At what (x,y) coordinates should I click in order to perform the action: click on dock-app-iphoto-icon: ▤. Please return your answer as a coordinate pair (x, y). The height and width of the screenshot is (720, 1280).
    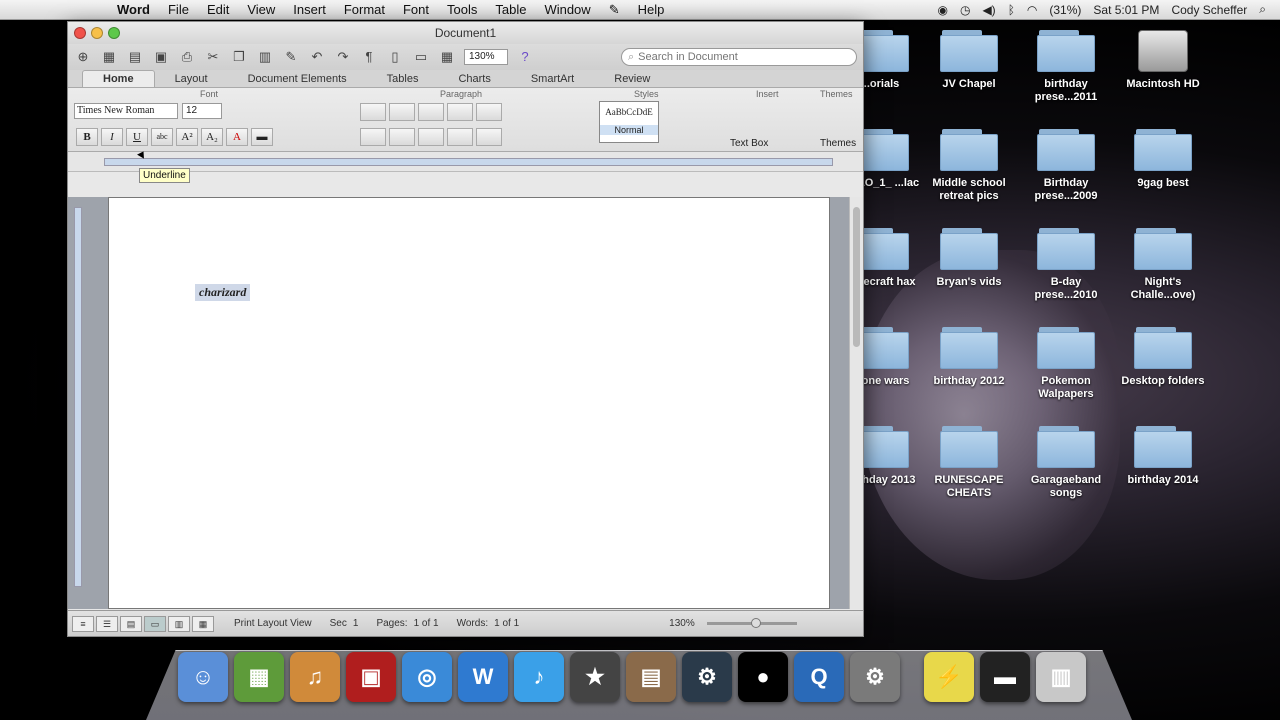
    Looking at the image, I should click on (651, 677).